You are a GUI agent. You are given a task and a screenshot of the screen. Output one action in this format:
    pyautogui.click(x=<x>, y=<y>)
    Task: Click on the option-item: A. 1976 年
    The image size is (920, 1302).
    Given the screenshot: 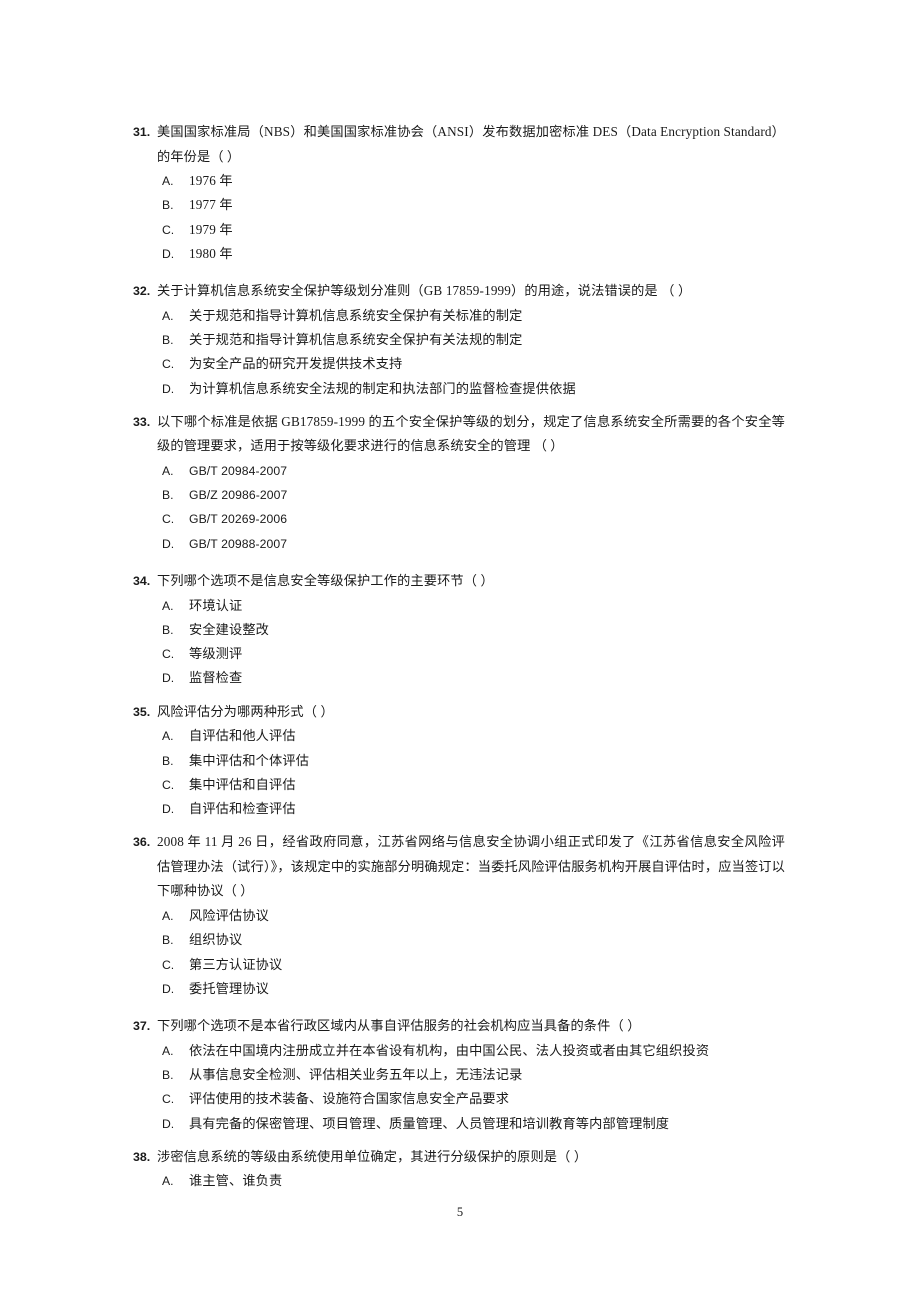 What is the action you would take?
    pyautogui.click(x=459, y=181)
    